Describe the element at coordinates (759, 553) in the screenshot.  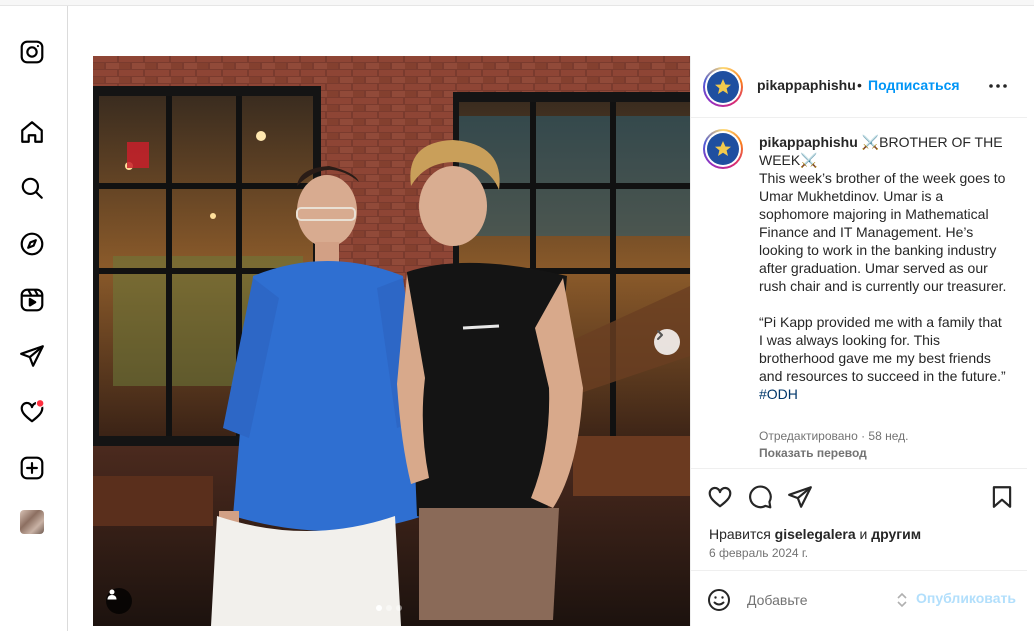
I see `post-date: 6 февраль 2024 г.` at that location.